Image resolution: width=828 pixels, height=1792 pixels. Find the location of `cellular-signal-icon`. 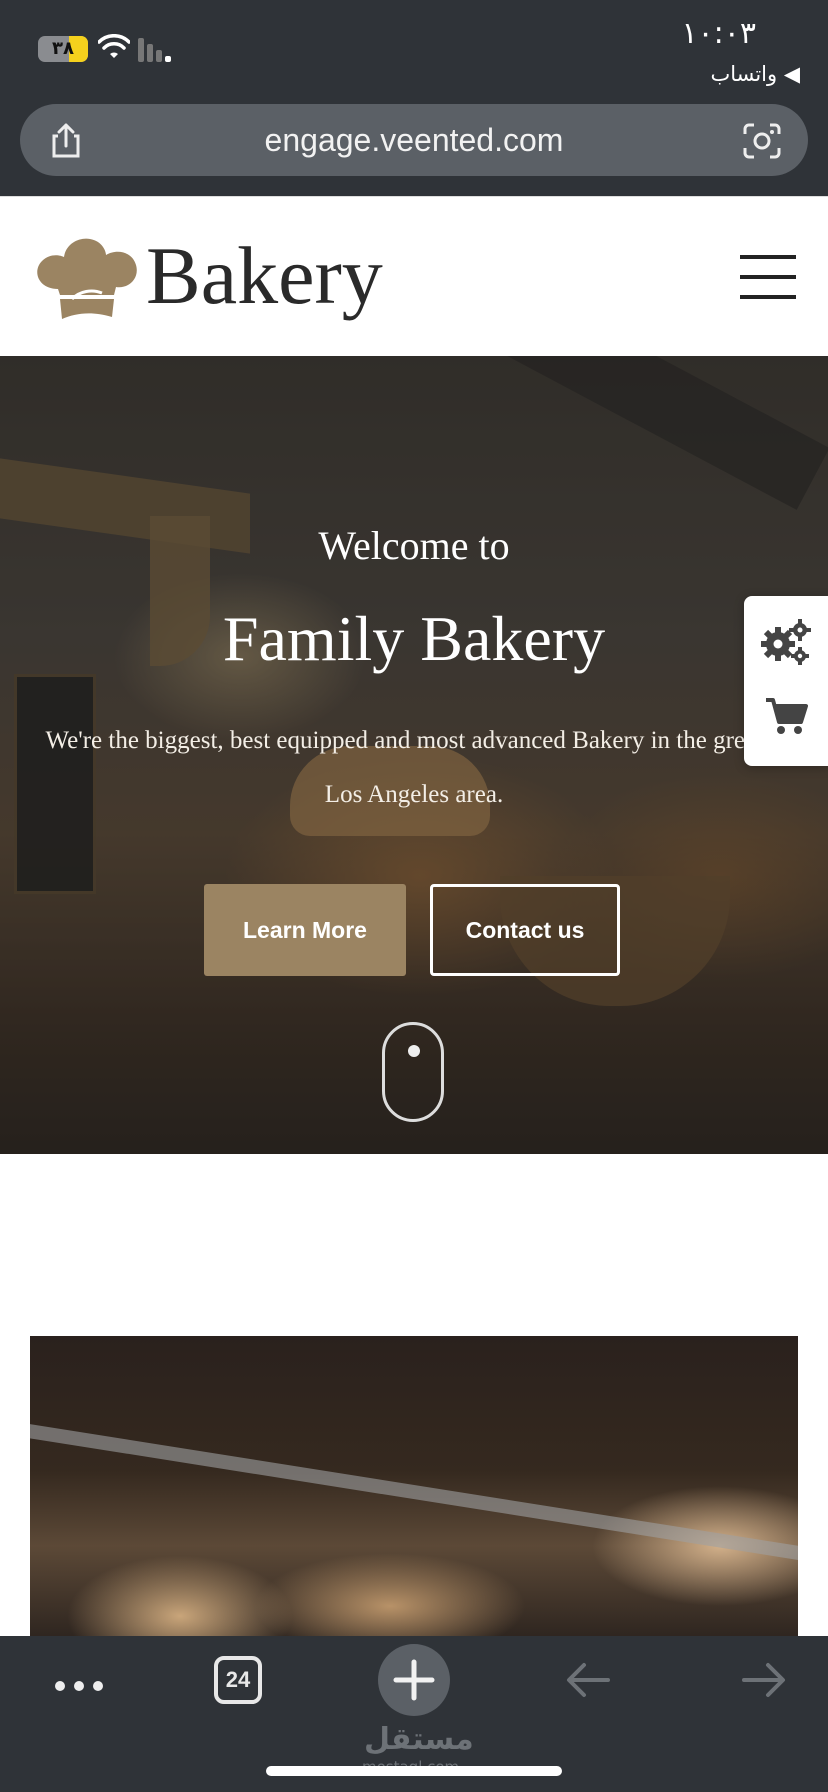

cellular-signal-icon is located at coordinates (154, 50).